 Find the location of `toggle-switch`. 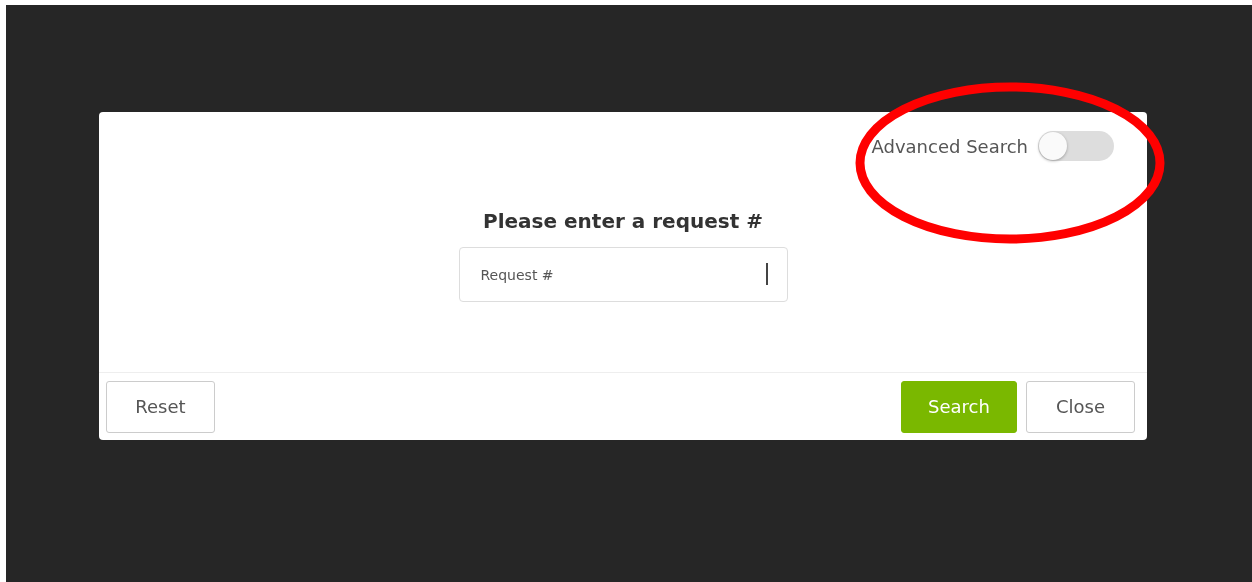

toggle-switch is located at coordinates (1076, 146).